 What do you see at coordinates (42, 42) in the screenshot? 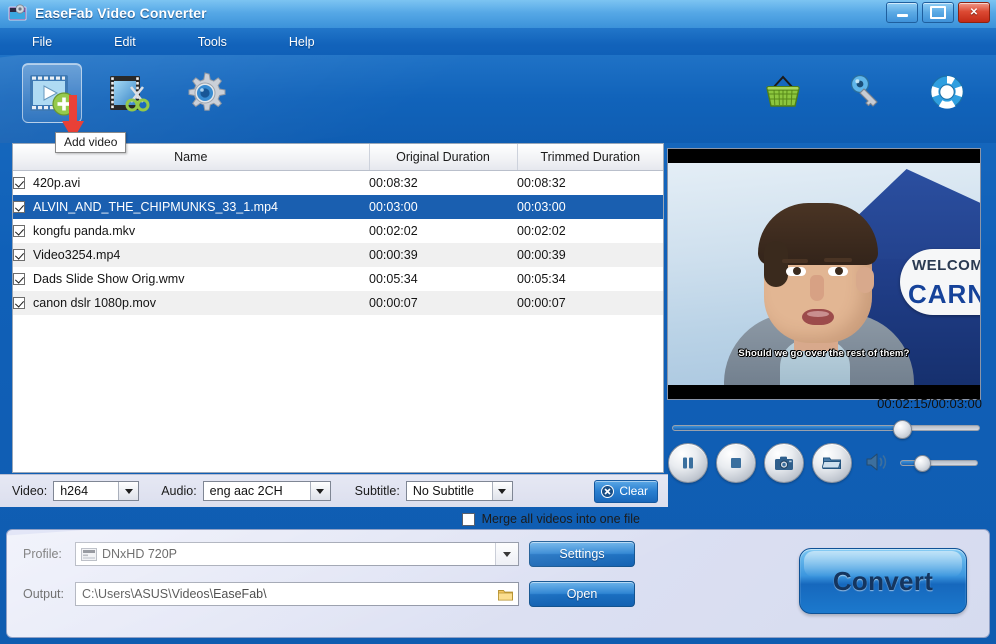
I see `menu-item-file: File` at bounding box center [42, 42].